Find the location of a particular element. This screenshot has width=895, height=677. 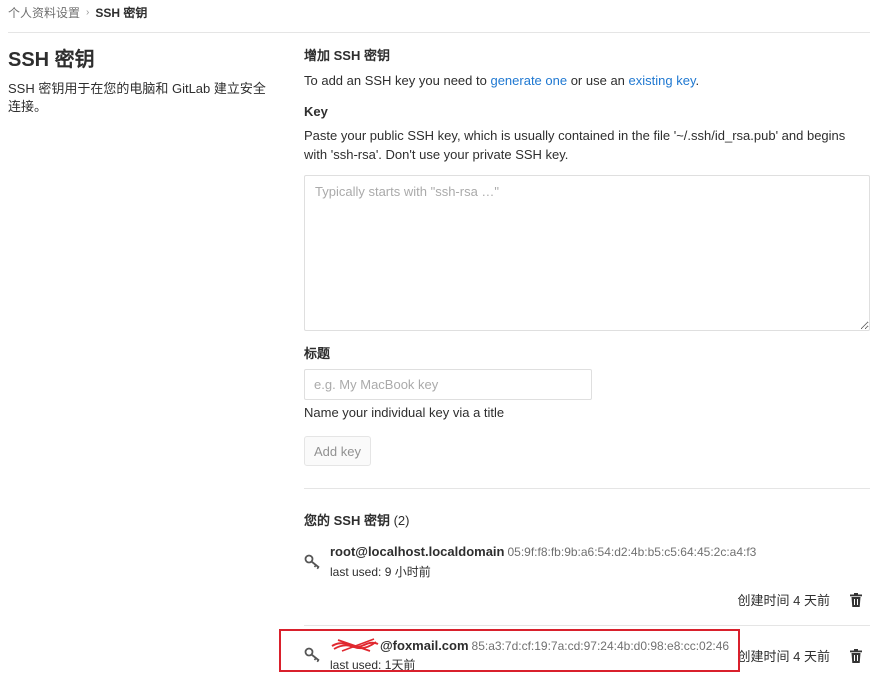

add-key-button: Add key is located at coordinates (337, 451).